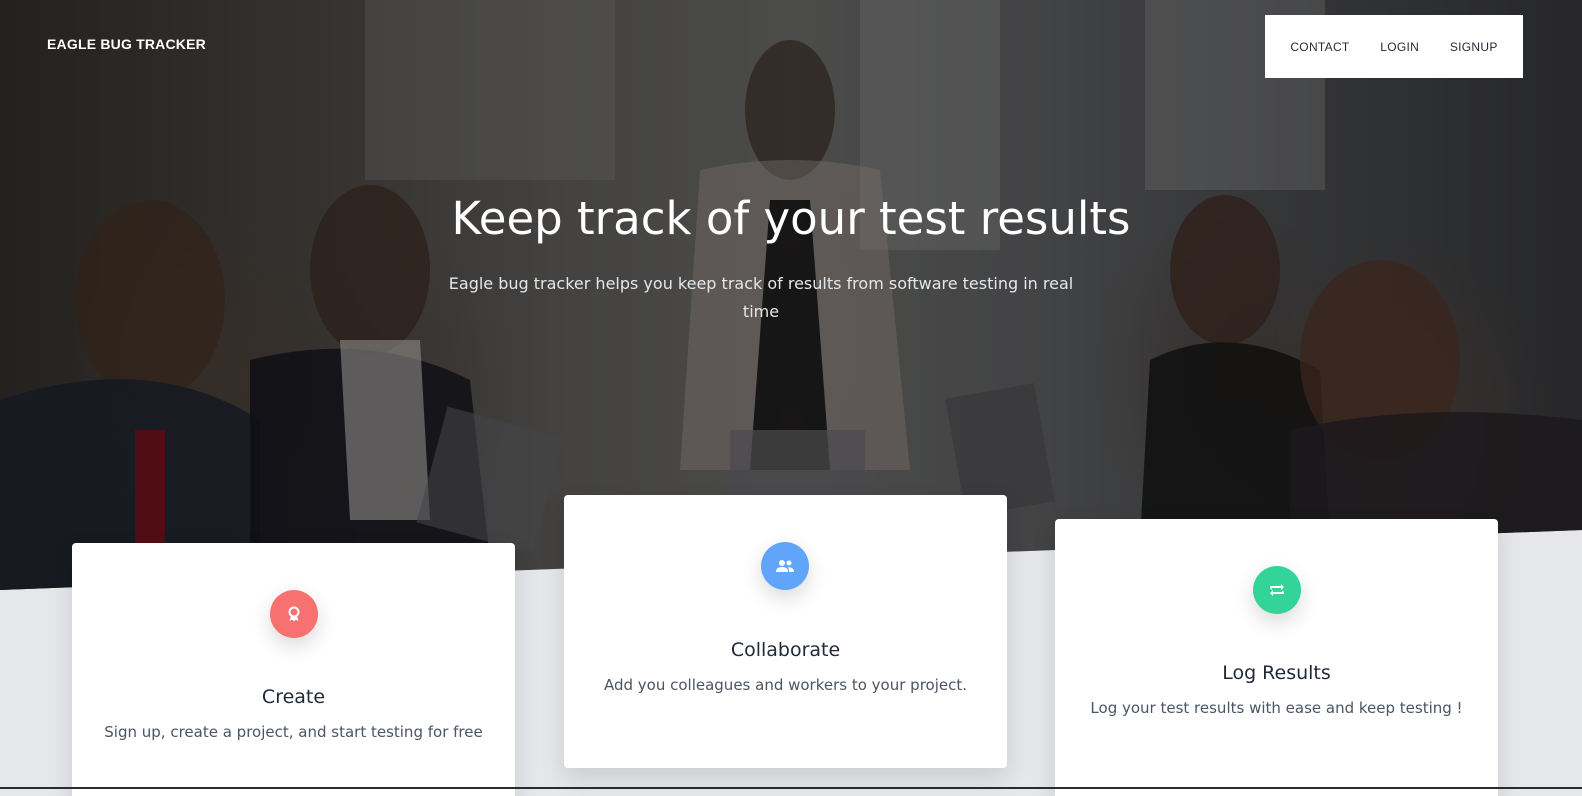  What do you see at coordinates (1399, 47) in the screenshot?
I see `nav-login-link: LOGIN` at bounding box center [1399, 47].